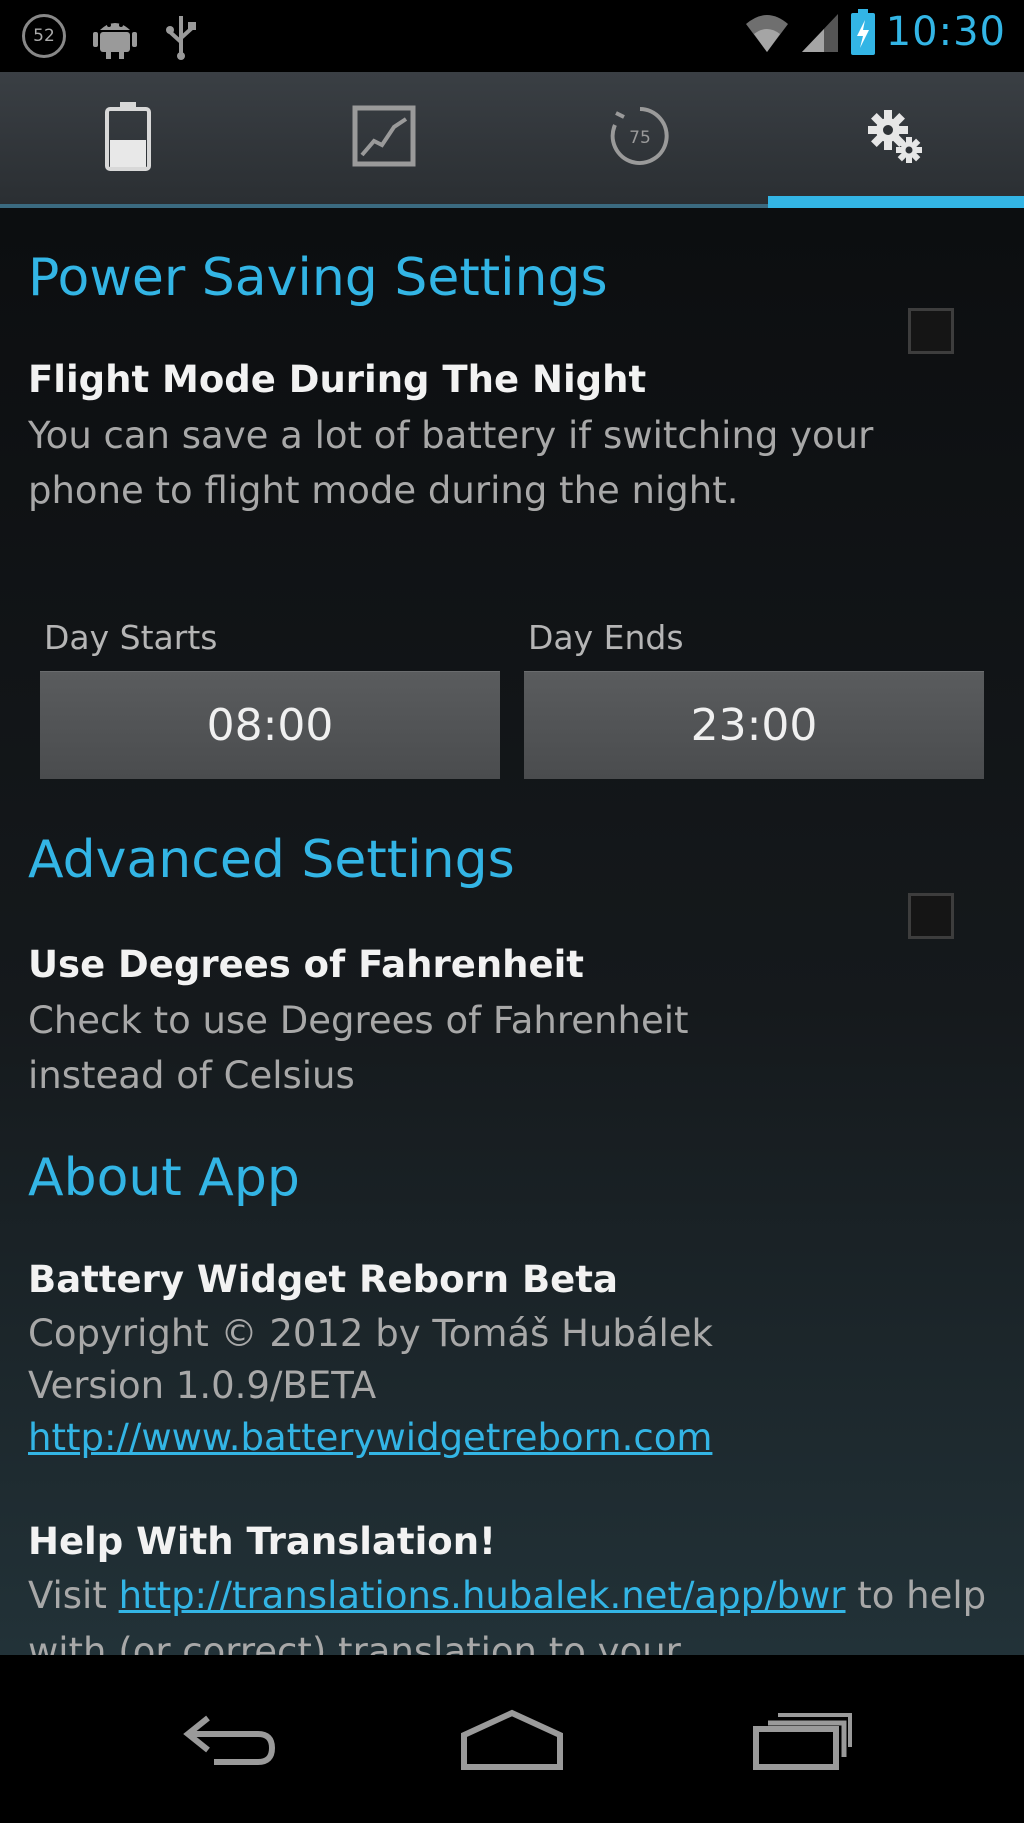 The image size is (1024, 1823). I want to click on flight-mode-title: Flight Mode During The Night, so click(337, 379).